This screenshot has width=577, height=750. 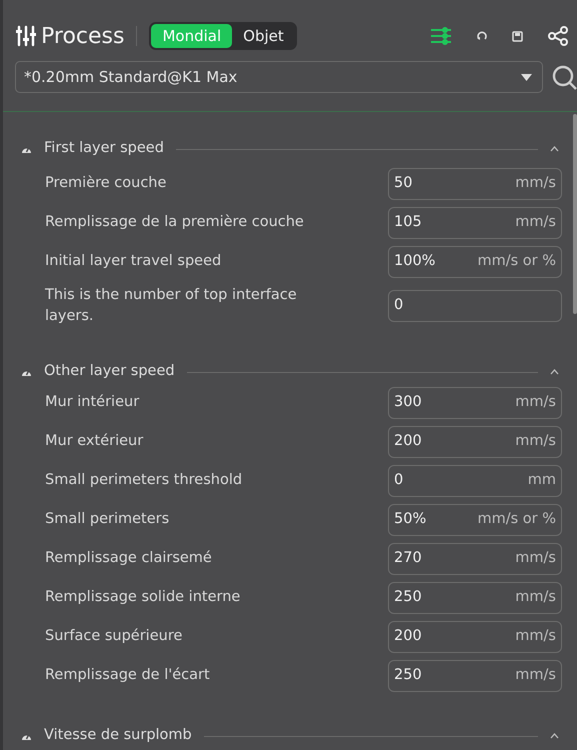 I want to click on panel-title: Process, so click(x=82, y=36).